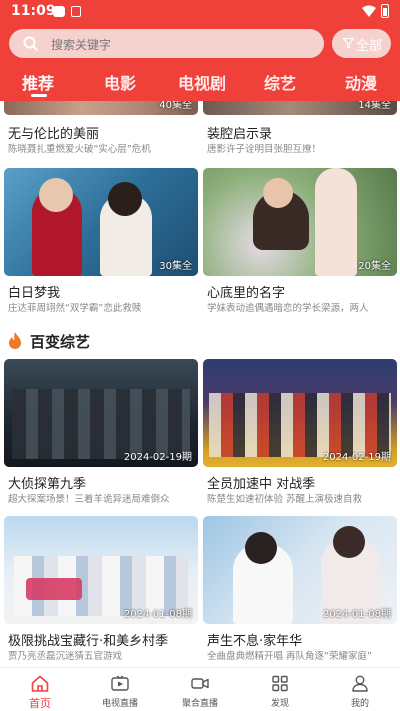 The image size is (400, 711). I want to click on video-card: 2024-01-08期 极限挑战宝藏行·和美乡村季 贾乃亮丞磊沉迷猜五官游戏, so click(101, 590).